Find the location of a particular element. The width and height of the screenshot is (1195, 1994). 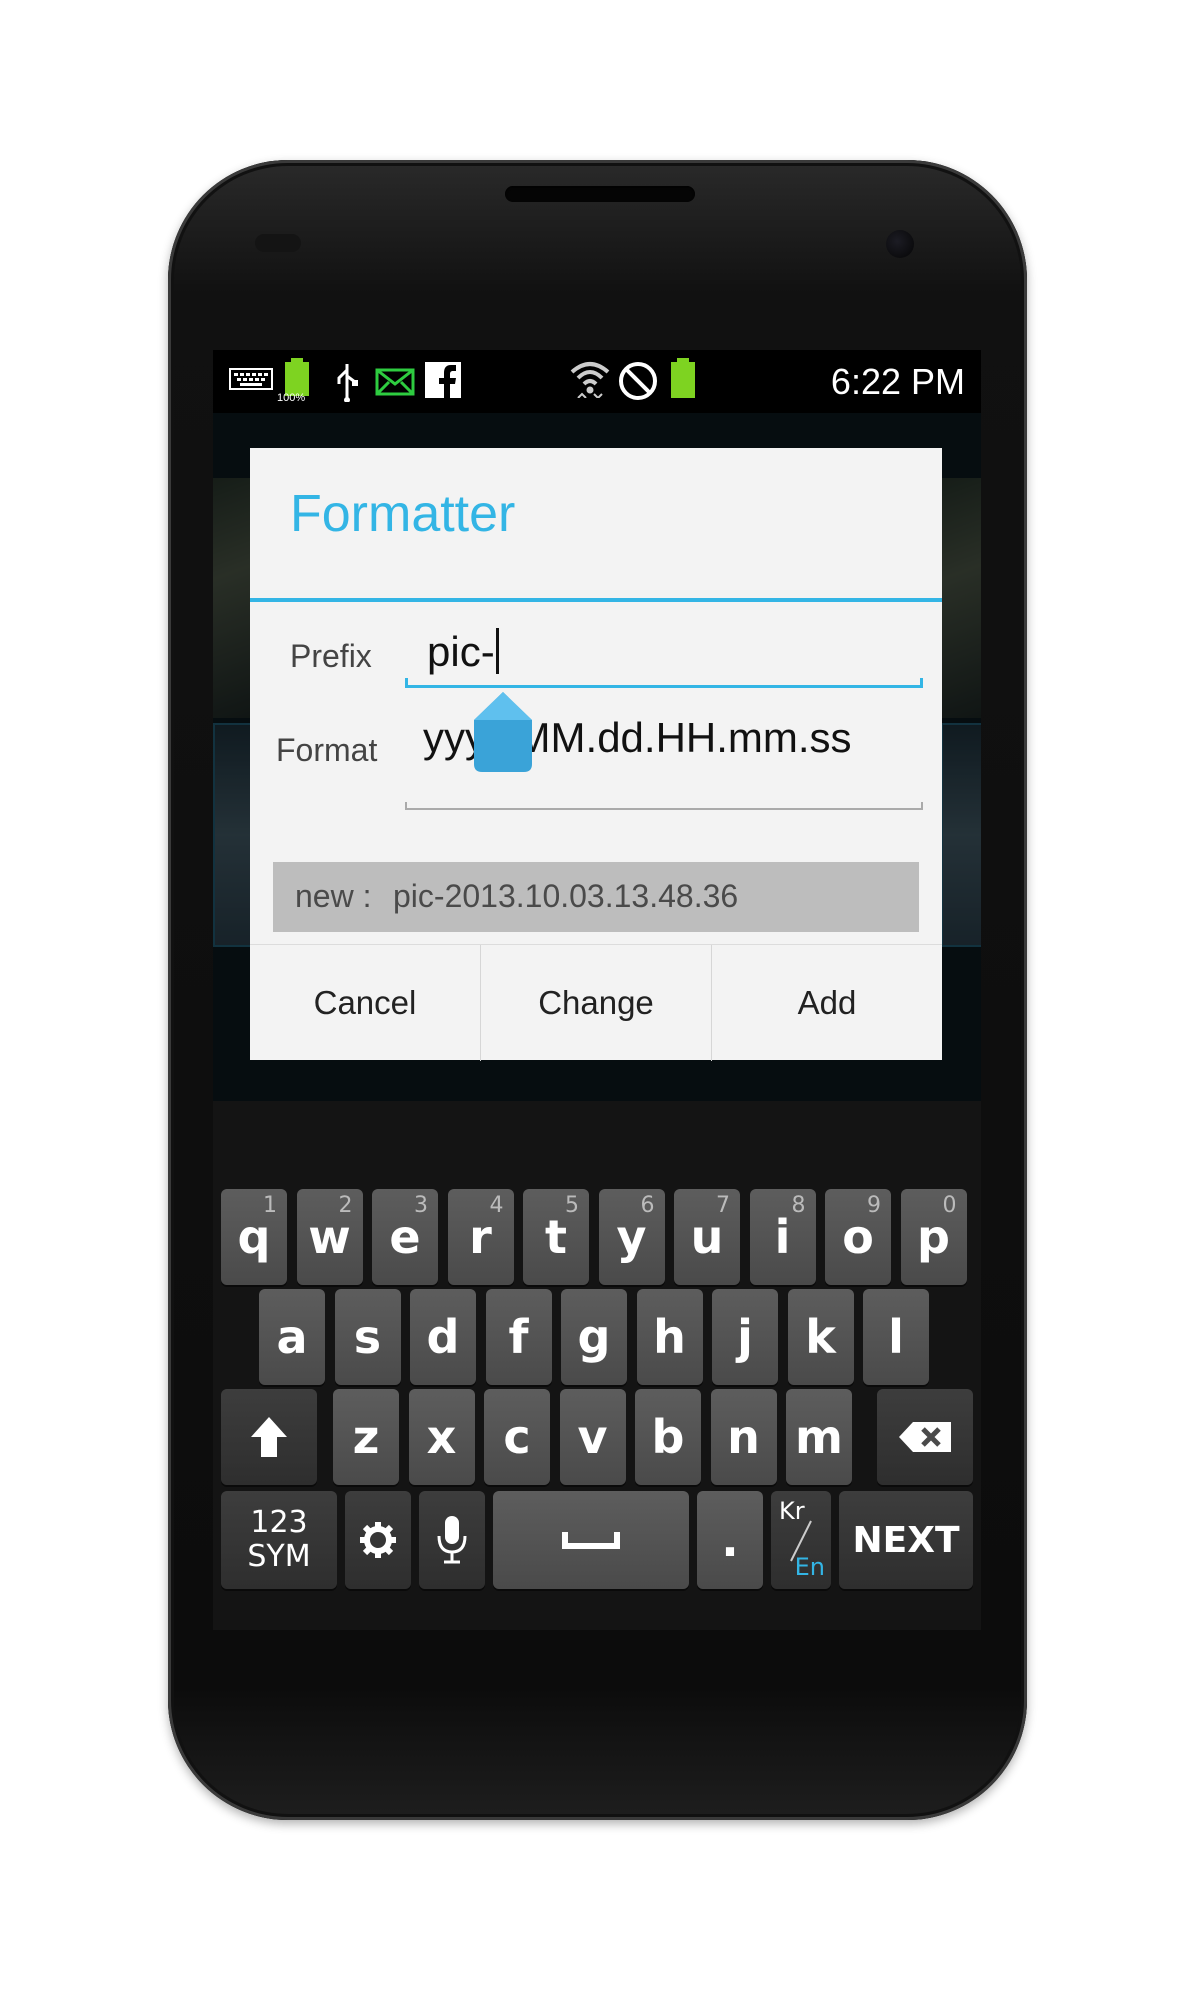

key-u: u7 is located at coordinates (707, 1237).